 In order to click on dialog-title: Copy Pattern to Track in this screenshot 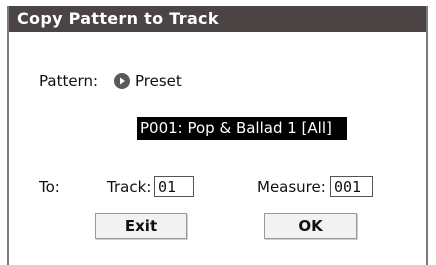, I will do `click(217, 19)`.